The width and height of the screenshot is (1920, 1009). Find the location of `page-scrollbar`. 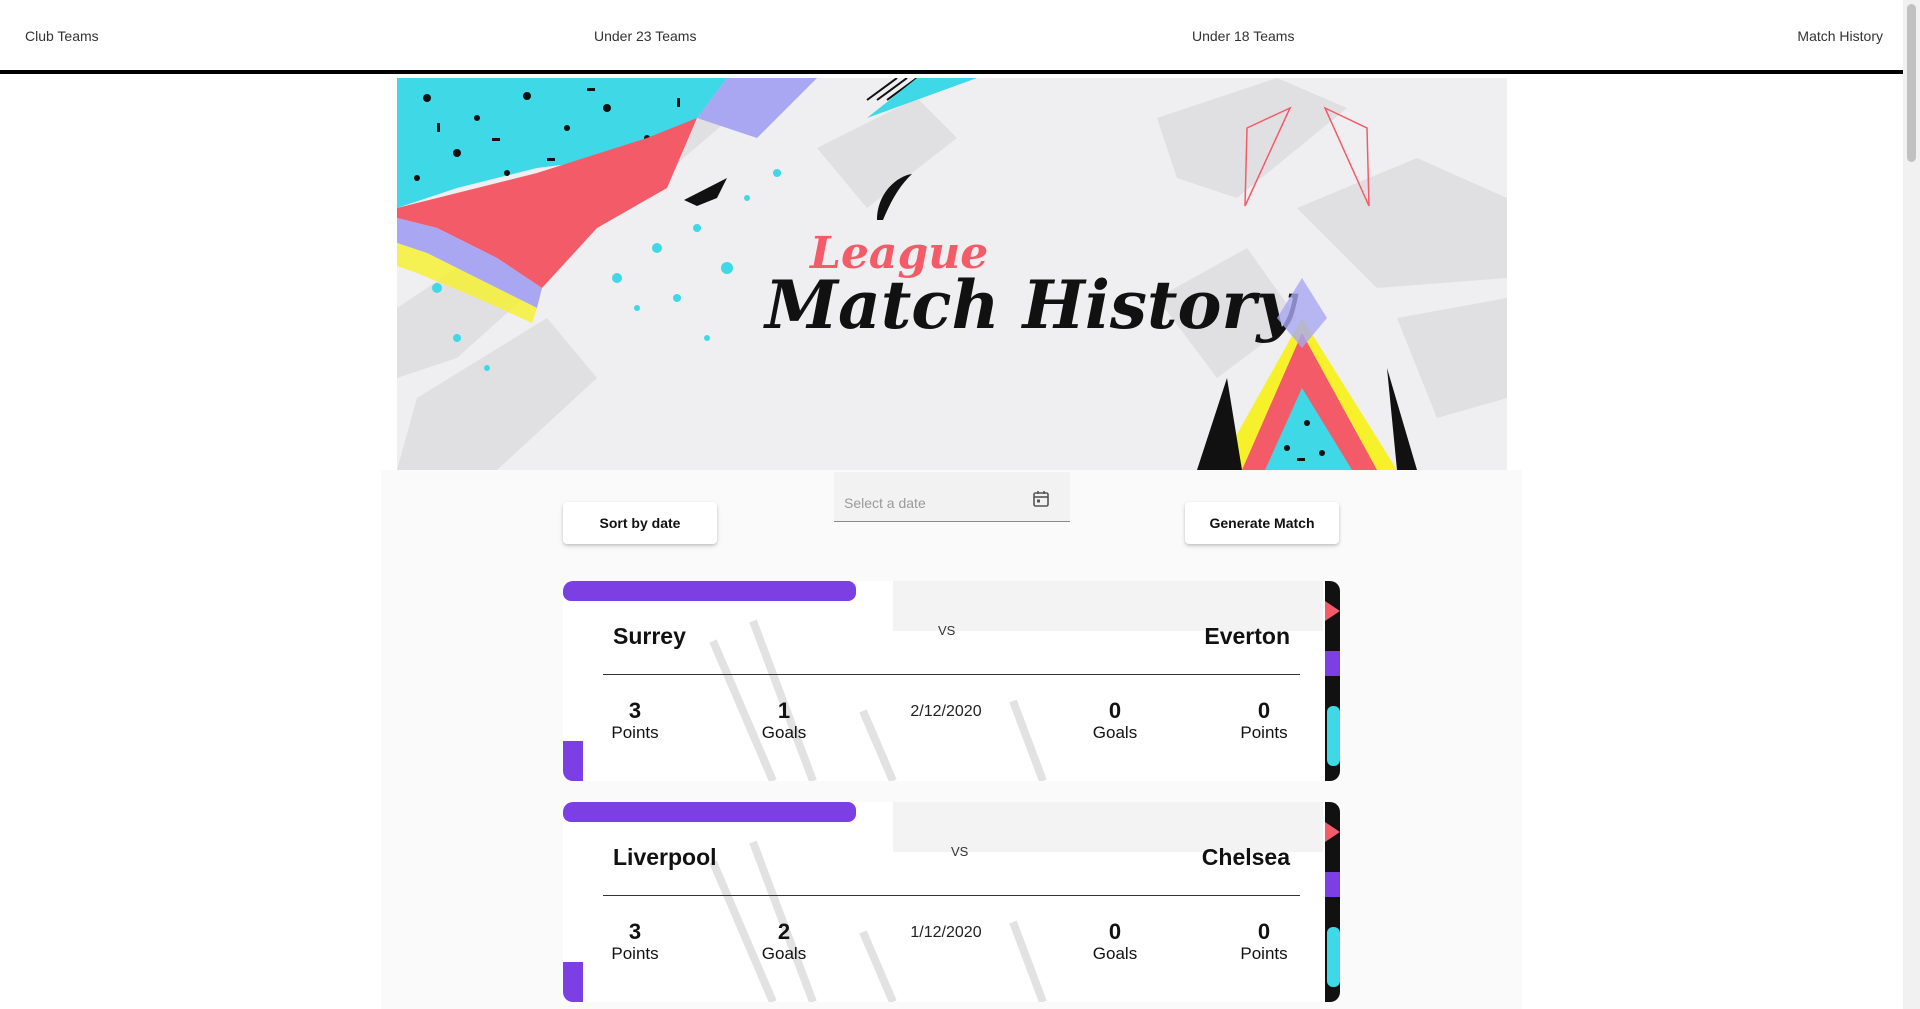

page-scrollbar is located at coordinates (1911, 504).